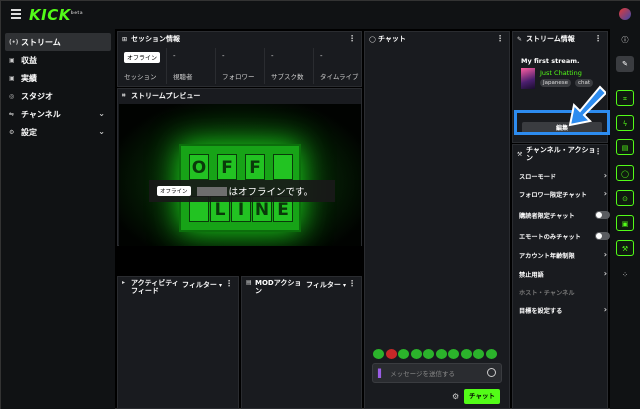 The height and width of the screenshot is (409, 640). Describe the element at coordinates (240, 175) in the screenshot. I see `stream-preview-image: O F F L I N E オフライン はオフラインです。` at that location.